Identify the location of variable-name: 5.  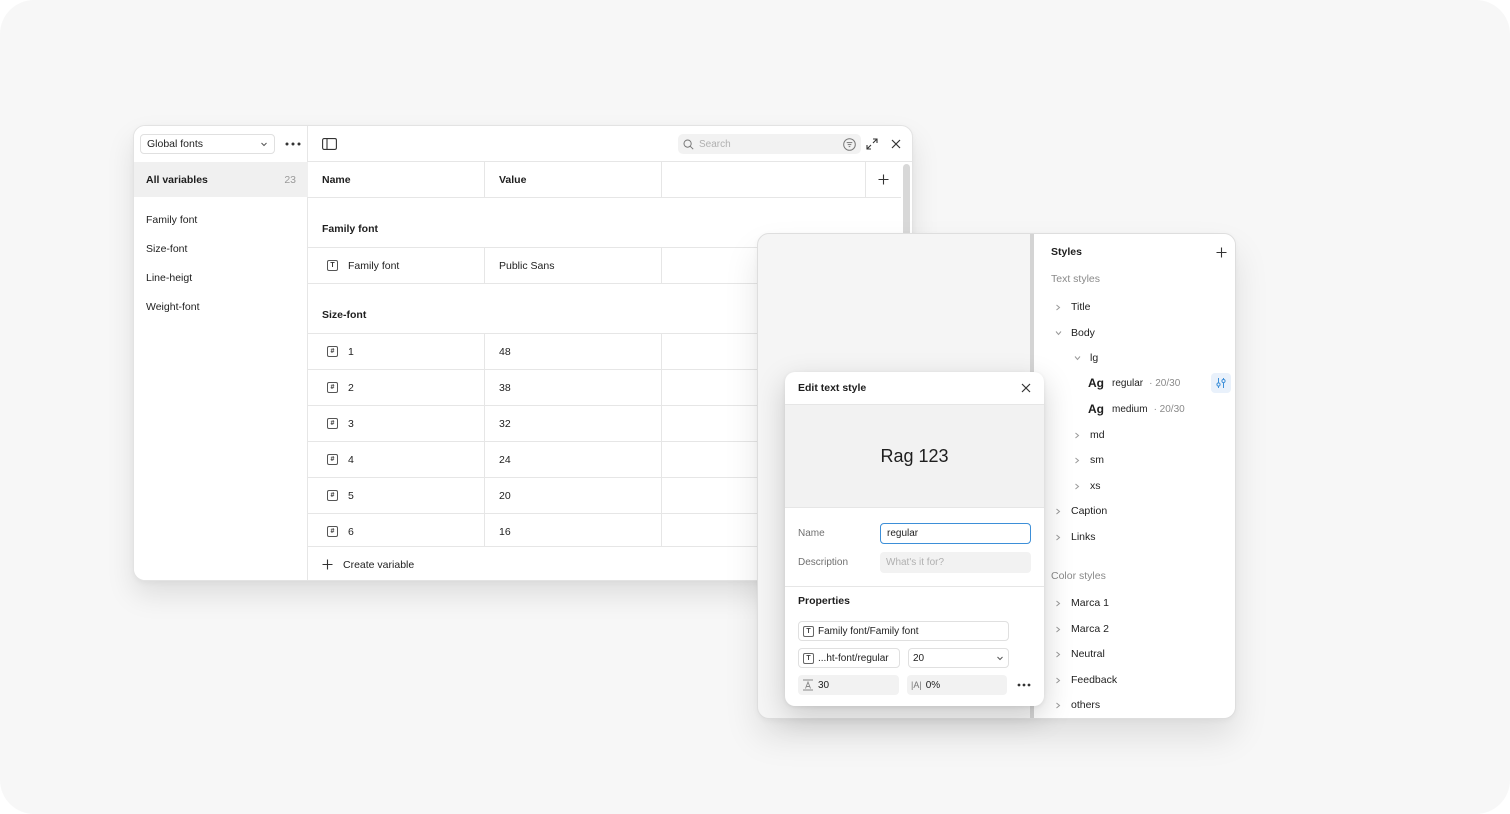
(351, 495).